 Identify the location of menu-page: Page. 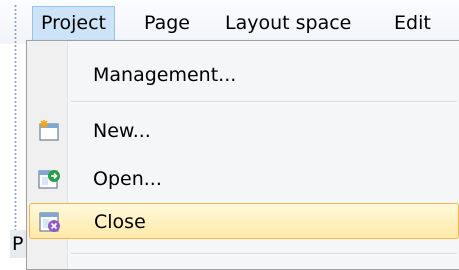
(167, 23).